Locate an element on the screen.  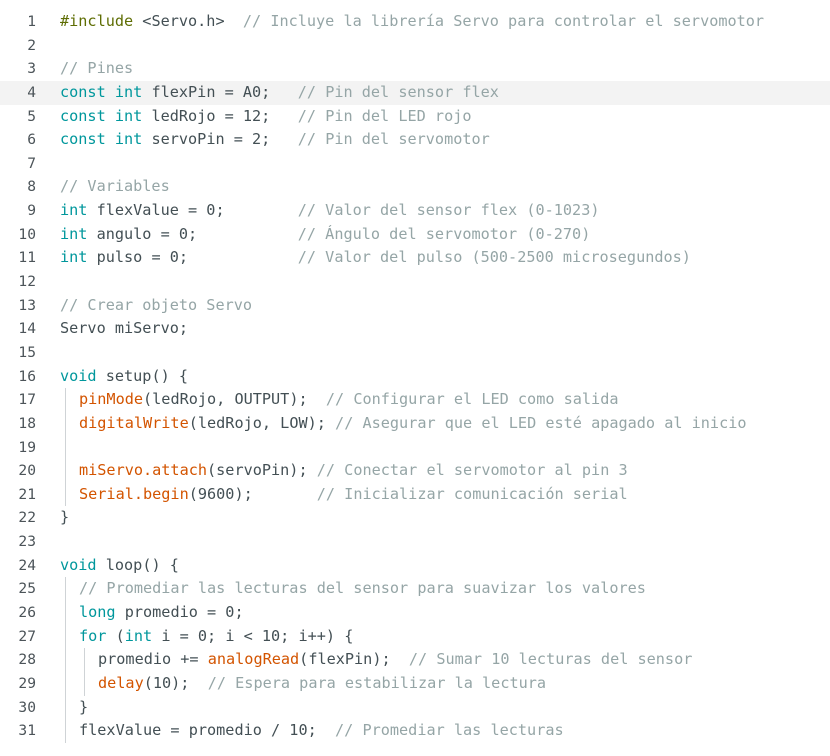
code-line: 22} is located at coordinates (415, 518).